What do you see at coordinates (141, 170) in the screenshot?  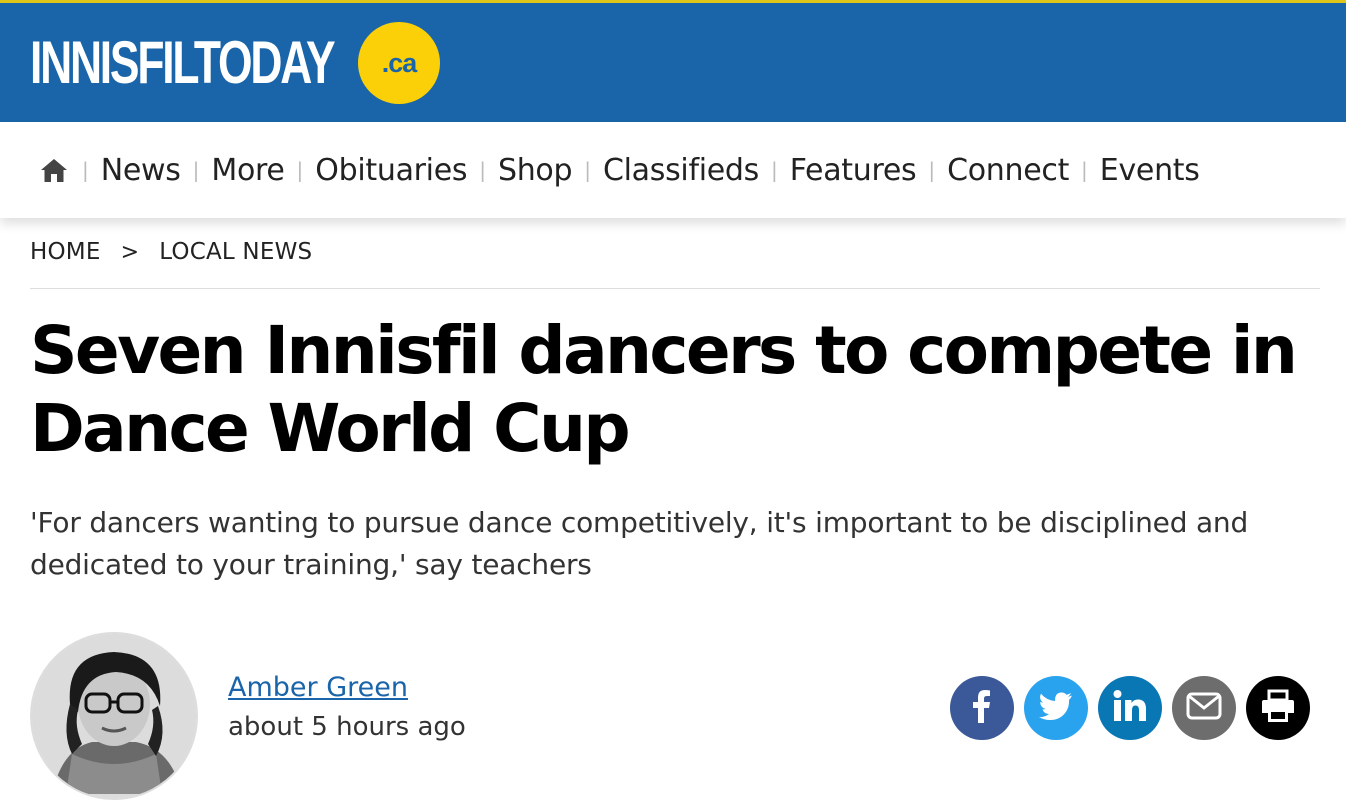 I see `nav-item-news: News` at bounding box center [141, 170].